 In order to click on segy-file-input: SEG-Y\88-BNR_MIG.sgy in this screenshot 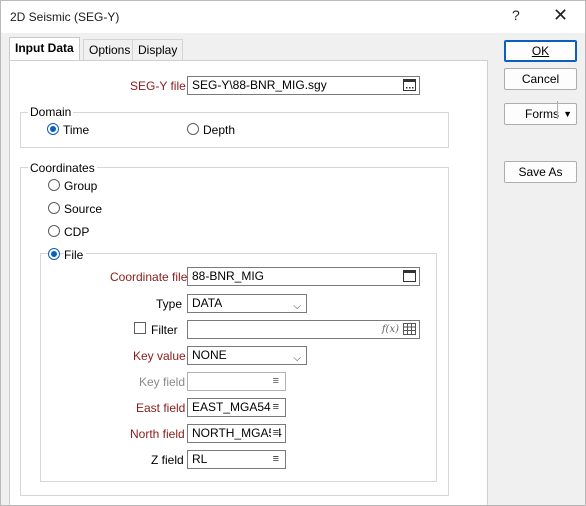, I will do `click(303, 85)`.